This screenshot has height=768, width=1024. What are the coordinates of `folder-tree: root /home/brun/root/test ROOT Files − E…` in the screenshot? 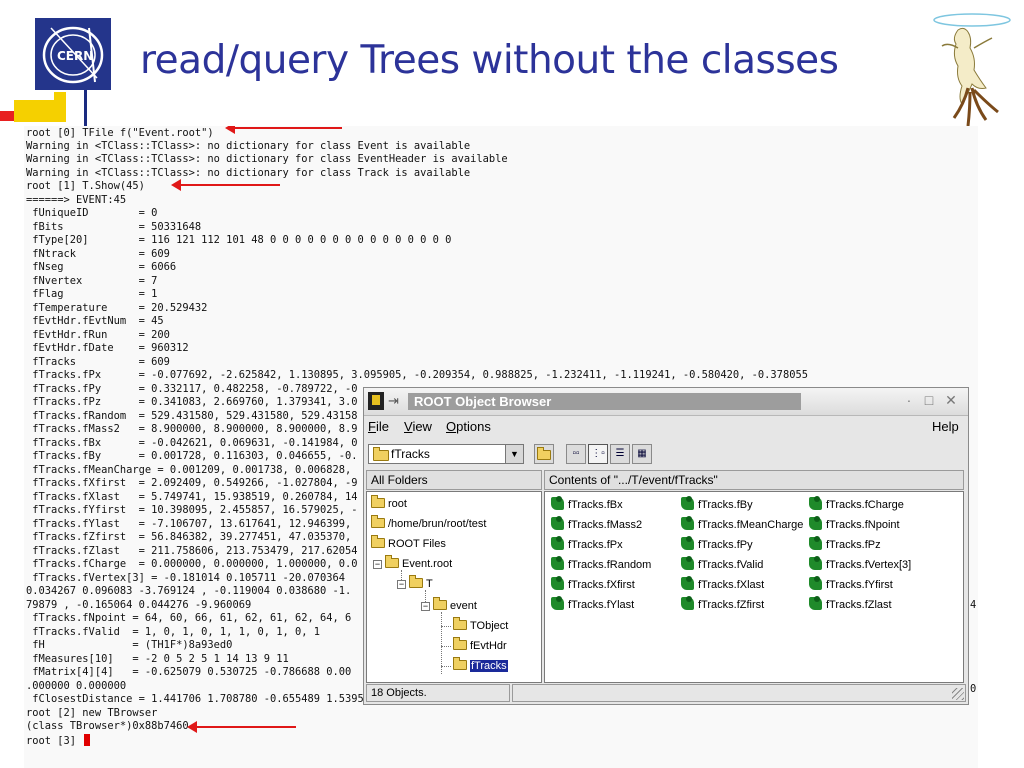 It's located at (454, 587).